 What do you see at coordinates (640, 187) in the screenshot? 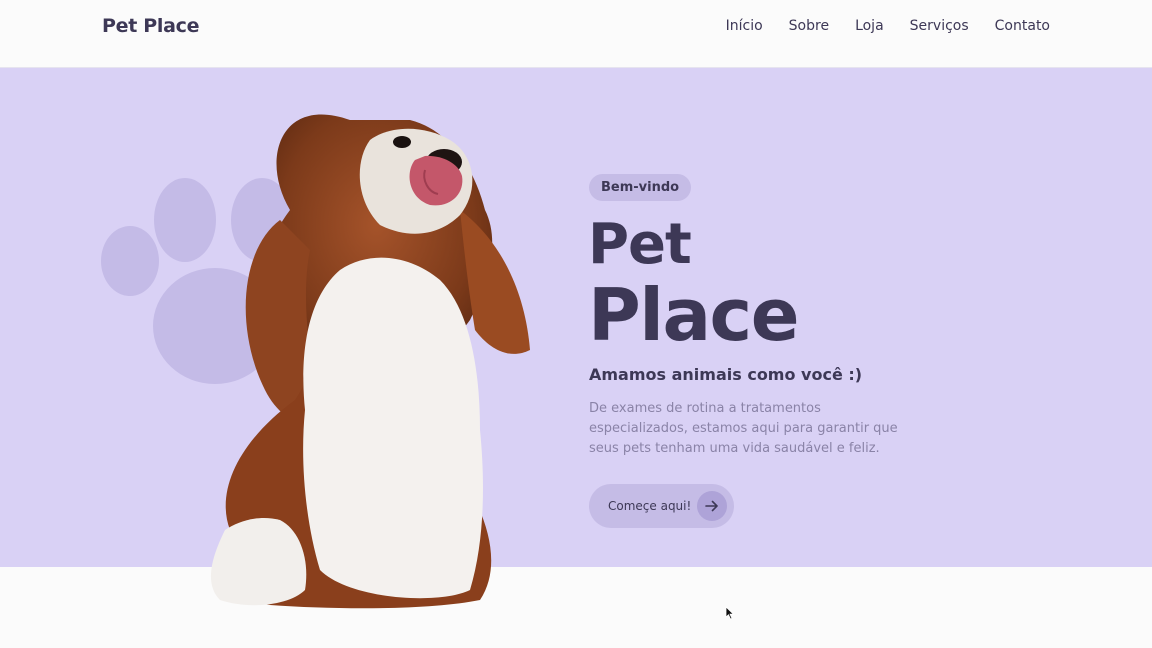
I see `welcome-badge: Bem-vindo` at bounding box center [640, 187].